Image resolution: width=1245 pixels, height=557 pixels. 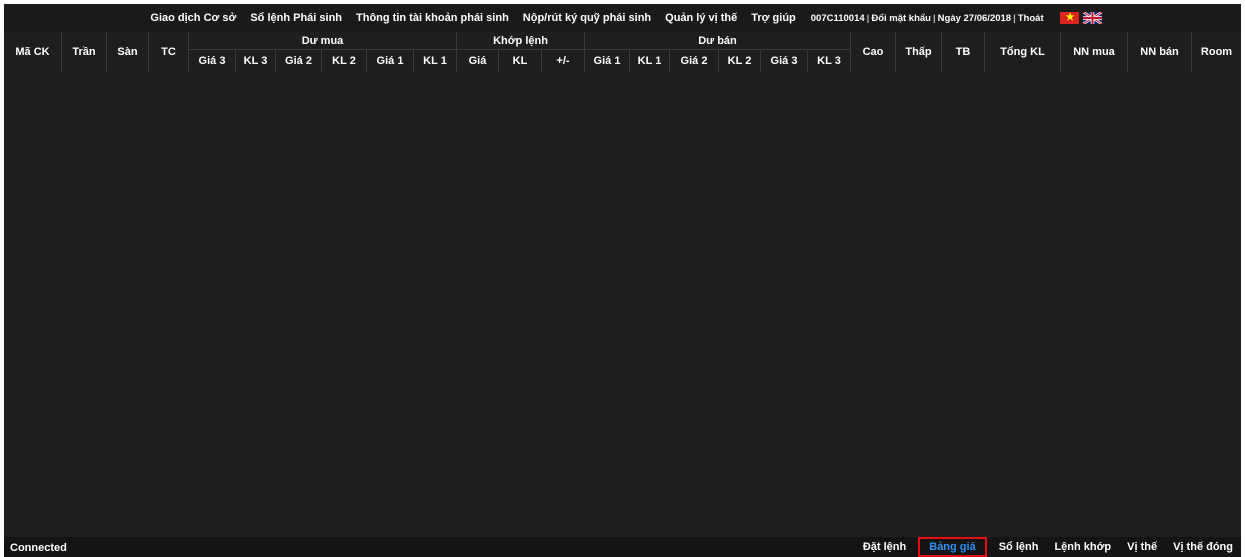 What do you see at coordinates (587, 18) in the screenshot?
I see `nav-margin-deposit-withdraw: Nộp/rút ký quỹ phái sinh` at bounding box center [587, 18].